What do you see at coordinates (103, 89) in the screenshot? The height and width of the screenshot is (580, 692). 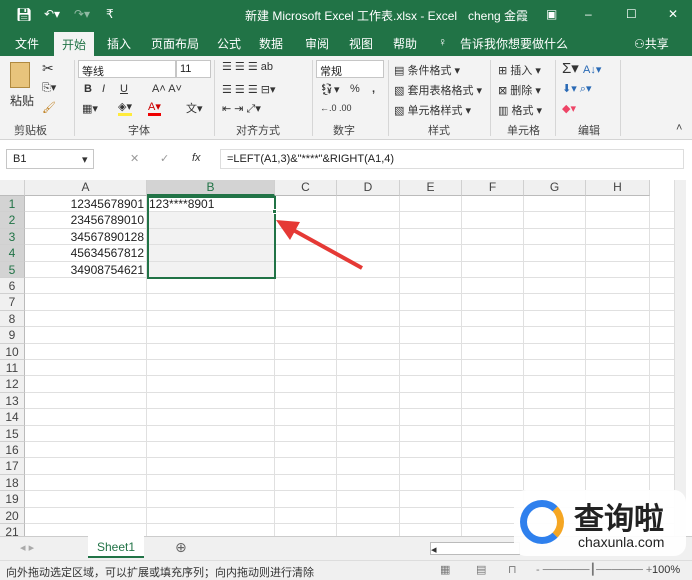 I see `italic-button: I` at bounding box center [103, 89].